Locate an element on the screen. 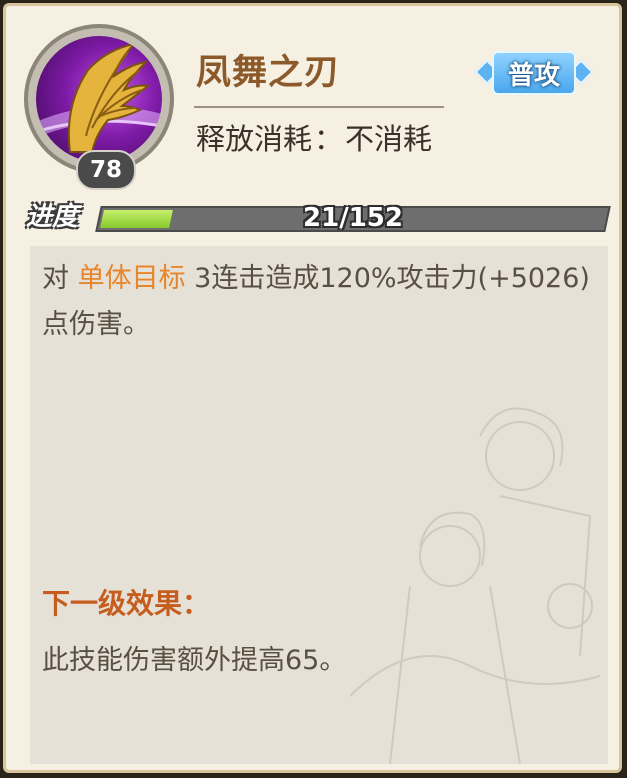 This screenshot has height=778, width=627. skill-type-label: 普攻 is located at coordinates (533, 75).